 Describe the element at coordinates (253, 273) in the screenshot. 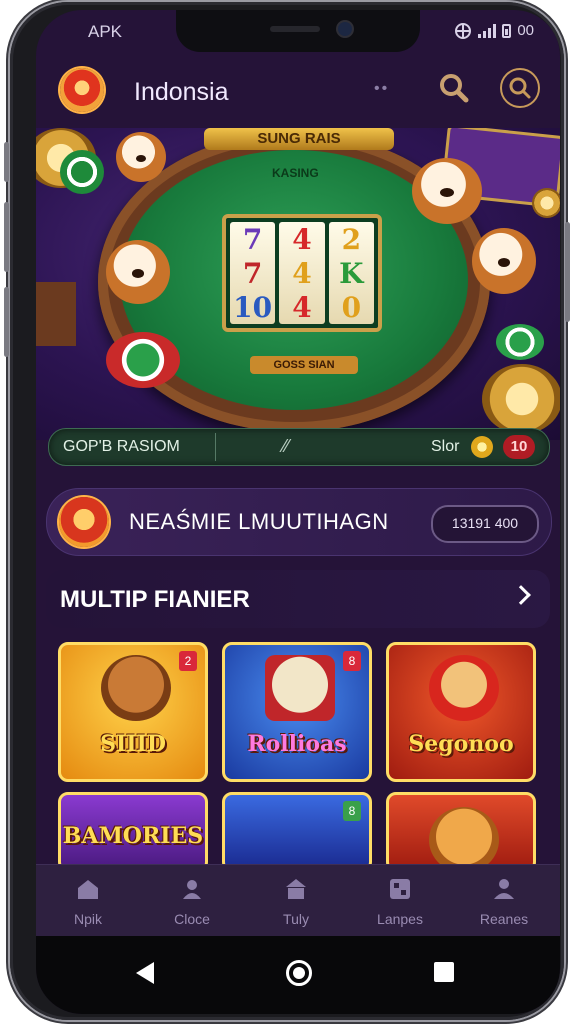

I see `reel: 7 7 10` at that location.